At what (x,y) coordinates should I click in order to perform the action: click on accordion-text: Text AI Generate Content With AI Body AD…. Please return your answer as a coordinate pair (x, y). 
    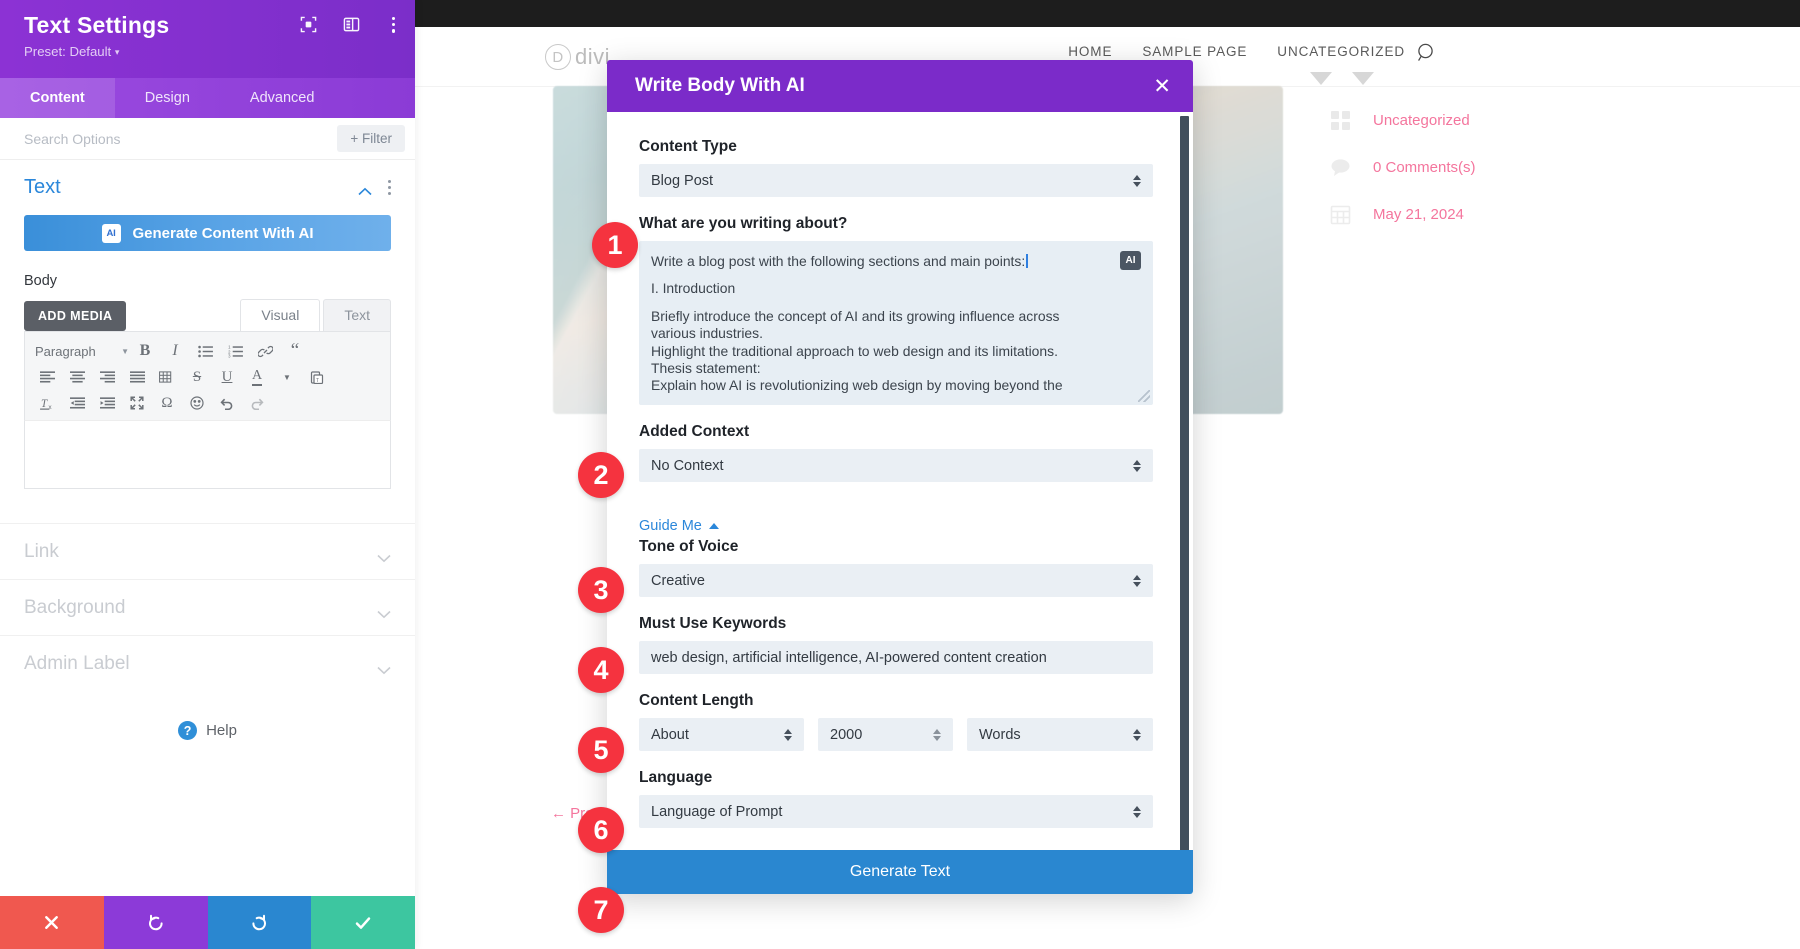
    Looking at the image, I should click on (207, 328).